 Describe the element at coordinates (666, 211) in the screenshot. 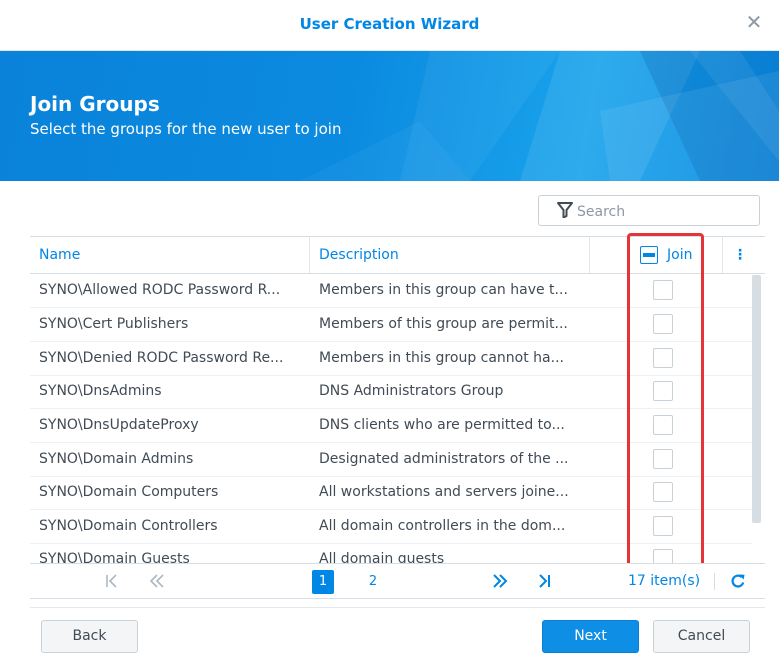

I see `search-input` at that location.